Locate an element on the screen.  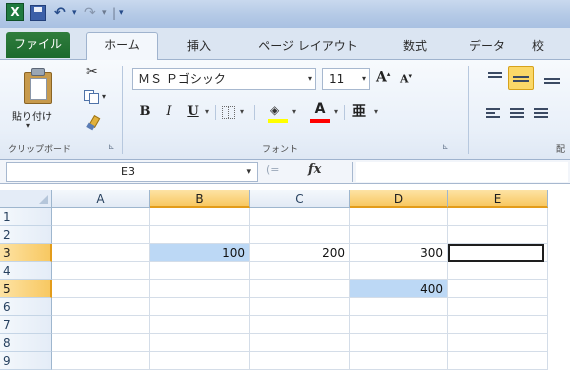
cell-e4 is located at coordinates (498, 271).